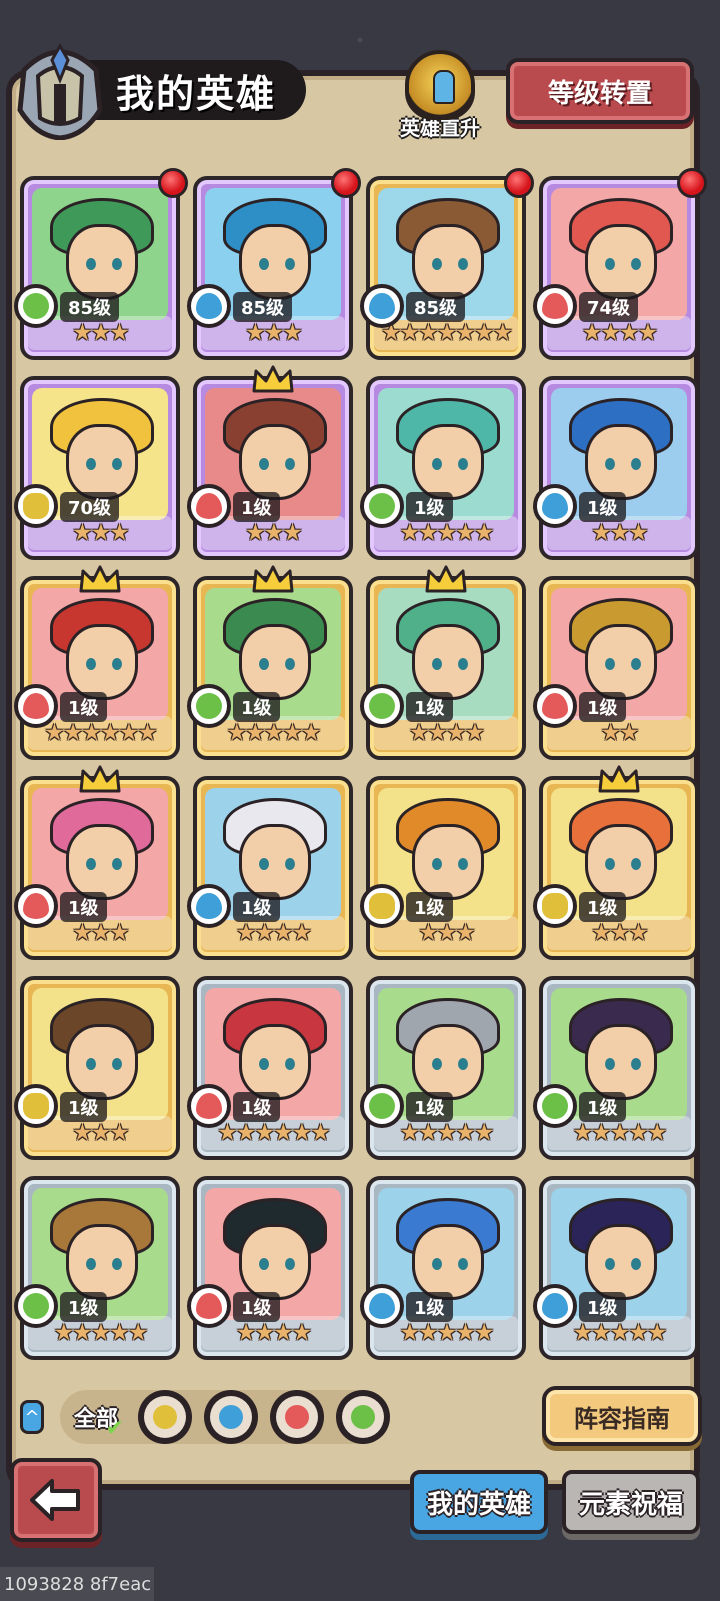  I want to click on hero-card: 74级 ★★★★, so click(620, 264).